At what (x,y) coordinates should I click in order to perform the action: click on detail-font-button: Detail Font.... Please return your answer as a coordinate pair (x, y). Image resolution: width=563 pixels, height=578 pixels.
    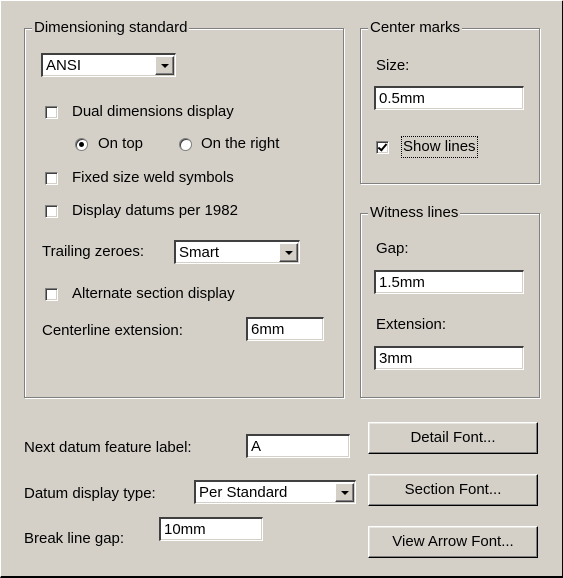
    Looking at the image, I should click on (453, 438).